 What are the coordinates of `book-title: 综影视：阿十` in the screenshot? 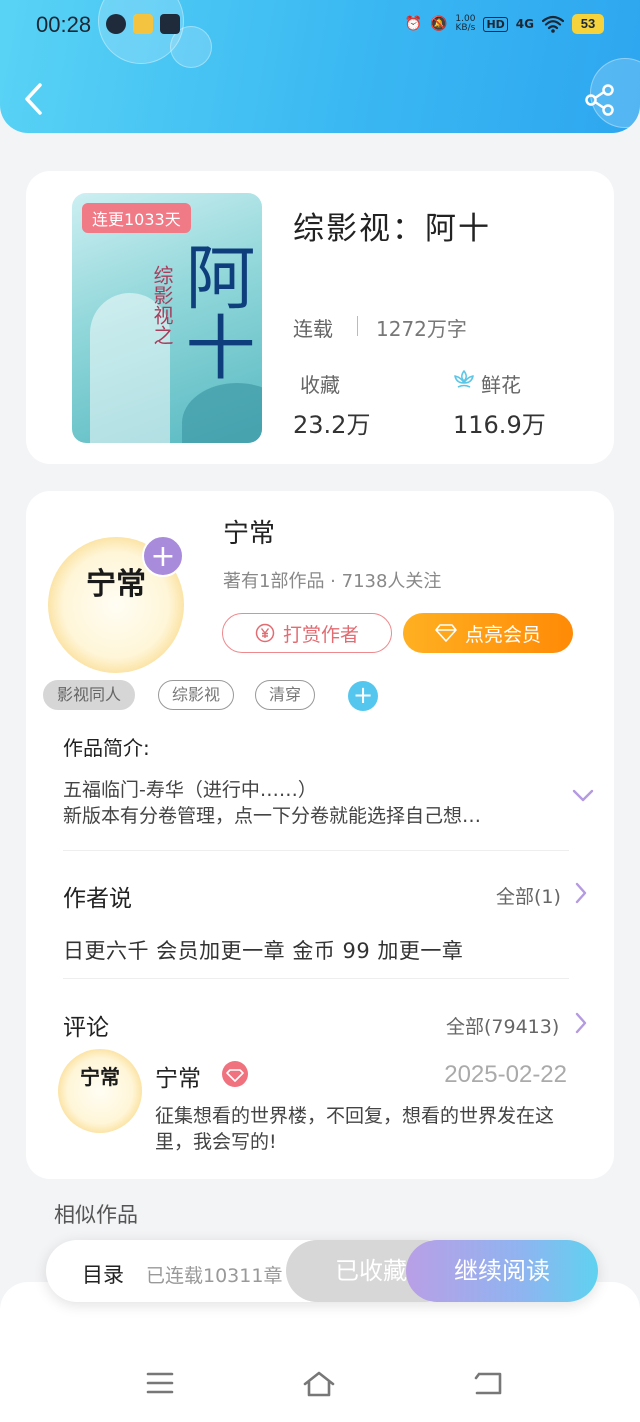 It's located at (392, 229).